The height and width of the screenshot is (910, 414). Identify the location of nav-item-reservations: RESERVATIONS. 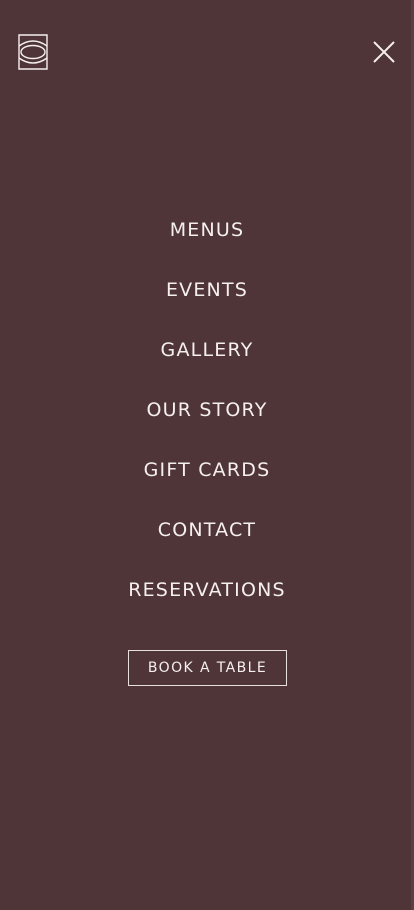
(207, 590).